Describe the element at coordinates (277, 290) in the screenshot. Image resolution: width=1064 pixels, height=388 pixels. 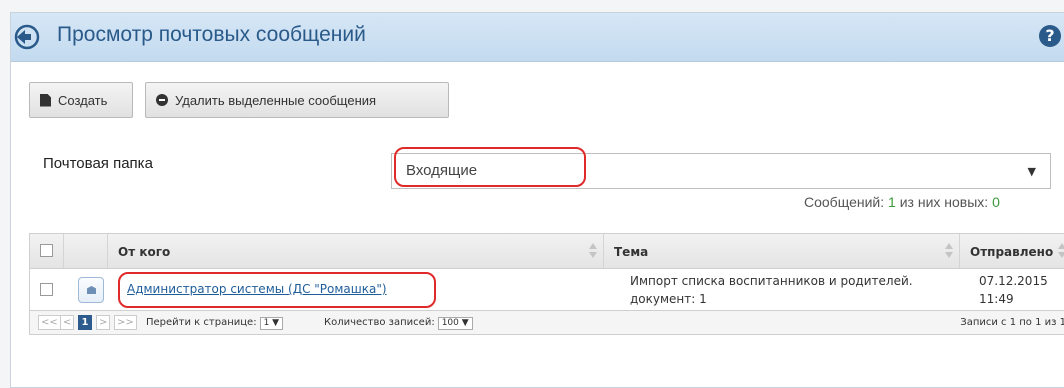
I see `highlight-sender` at that location.